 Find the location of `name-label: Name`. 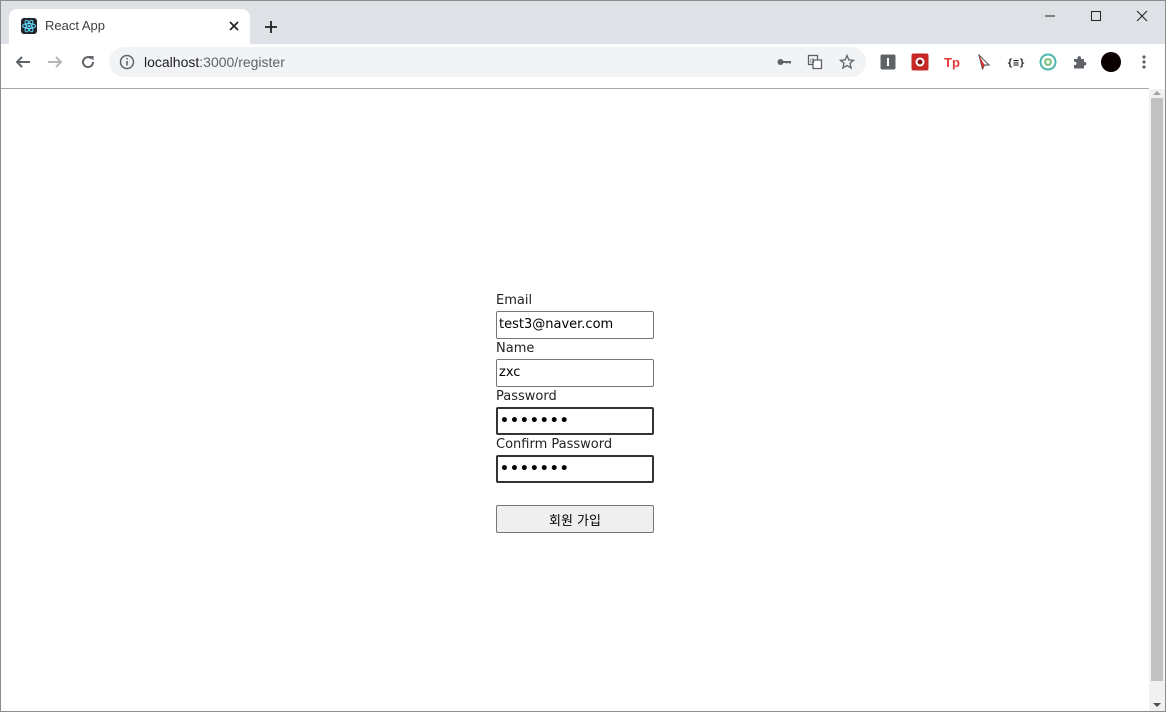

name-label: Name is located at coordinates (515, 348).